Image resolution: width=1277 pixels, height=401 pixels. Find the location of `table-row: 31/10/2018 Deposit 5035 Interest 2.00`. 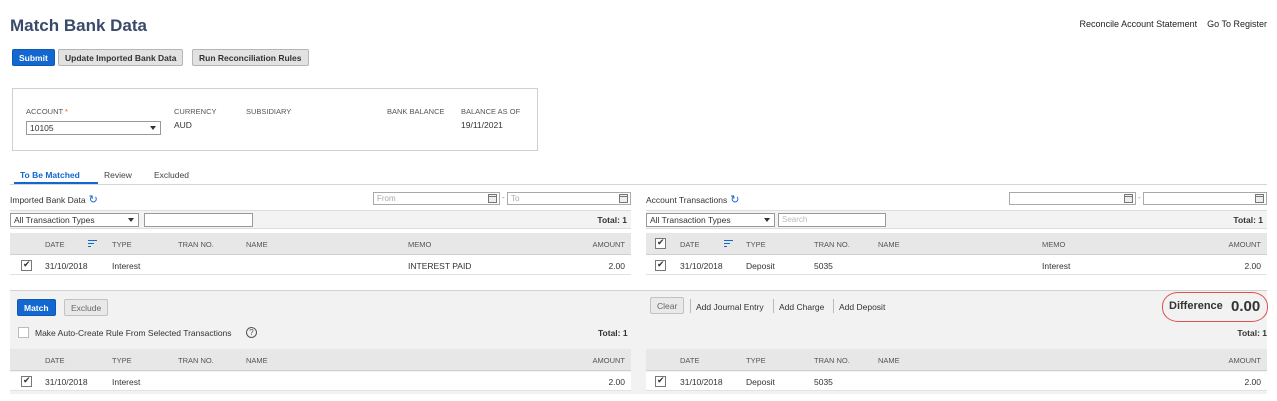

table-row: 31/10/2018 Deposit 5035 Interest 2.00 is located at coordinates (956, 265).